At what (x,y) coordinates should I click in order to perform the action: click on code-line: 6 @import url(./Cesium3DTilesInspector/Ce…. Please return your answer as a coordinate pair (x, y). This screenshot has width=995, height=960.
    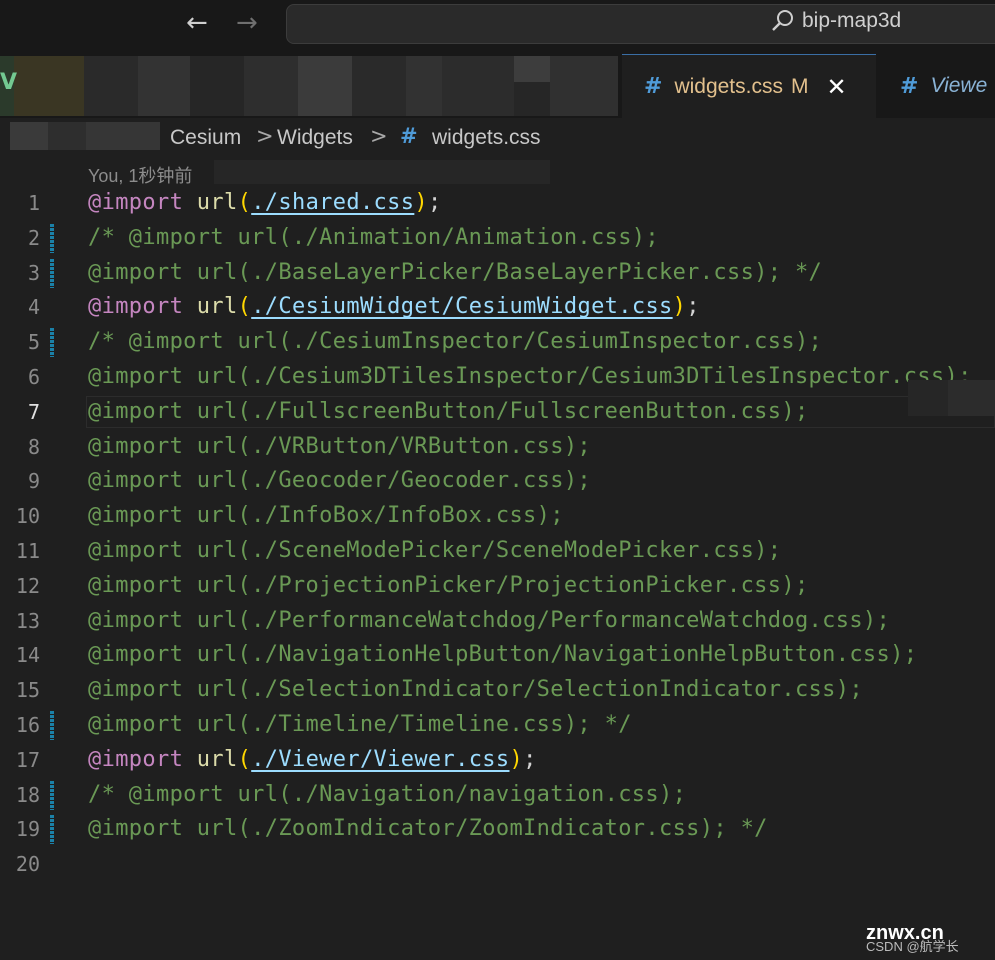
    Looking at the image, I should click on (497, 377).